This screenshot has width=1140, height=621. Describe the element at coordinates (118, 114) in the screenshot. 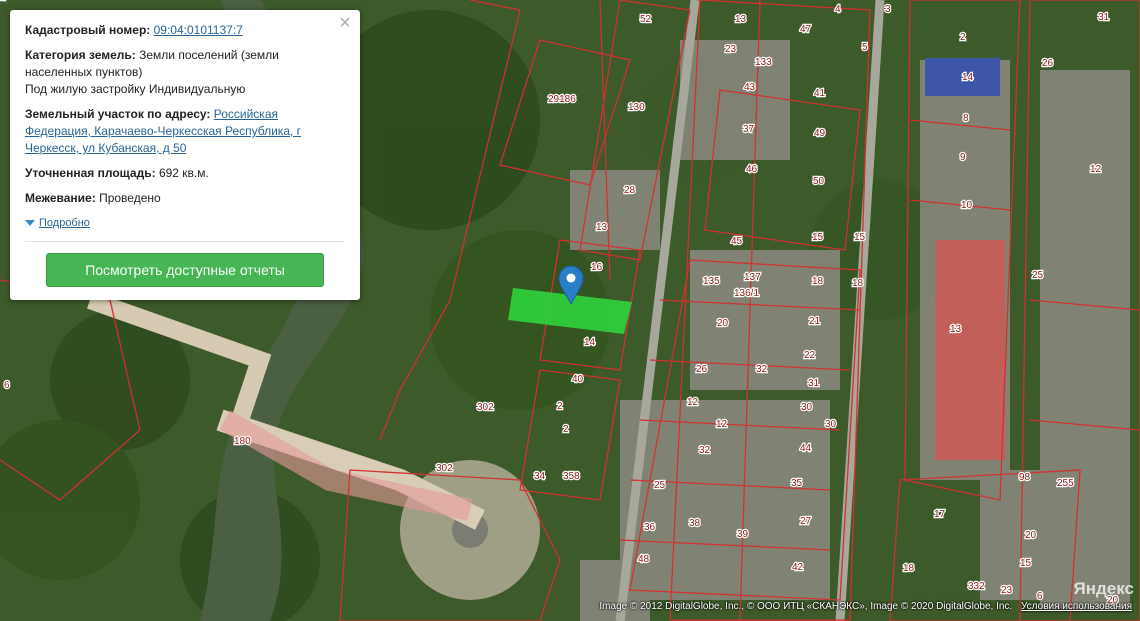

I see `address-label: Земельный участок по адресу:` at that location.